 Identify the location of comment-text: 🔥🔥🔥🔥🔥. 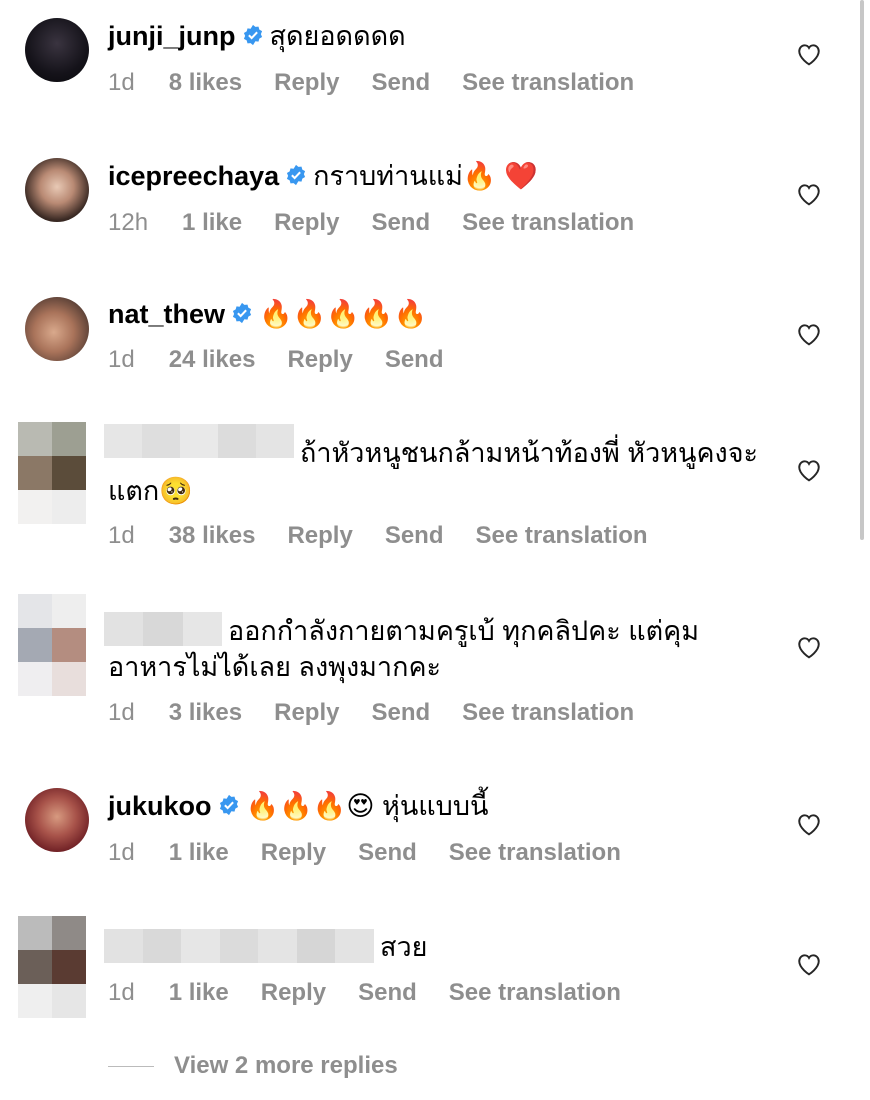
(343, 314).